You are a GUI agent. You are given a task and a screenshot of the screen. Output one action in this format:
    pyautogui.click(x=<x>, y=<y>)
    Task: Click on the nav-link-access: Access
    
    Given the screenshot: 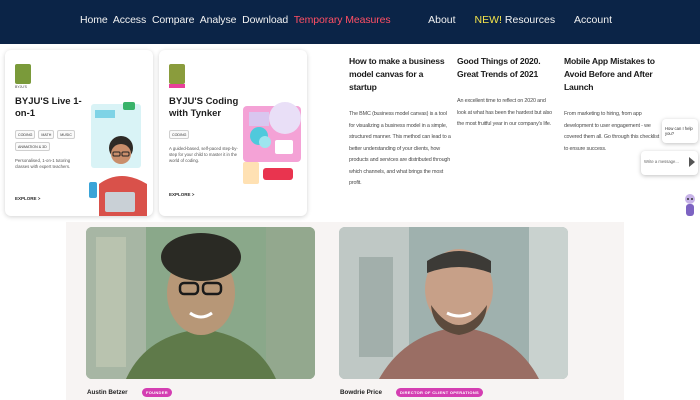 What is the action you would take?
    pyautogui.click(x=129, y=20)
    